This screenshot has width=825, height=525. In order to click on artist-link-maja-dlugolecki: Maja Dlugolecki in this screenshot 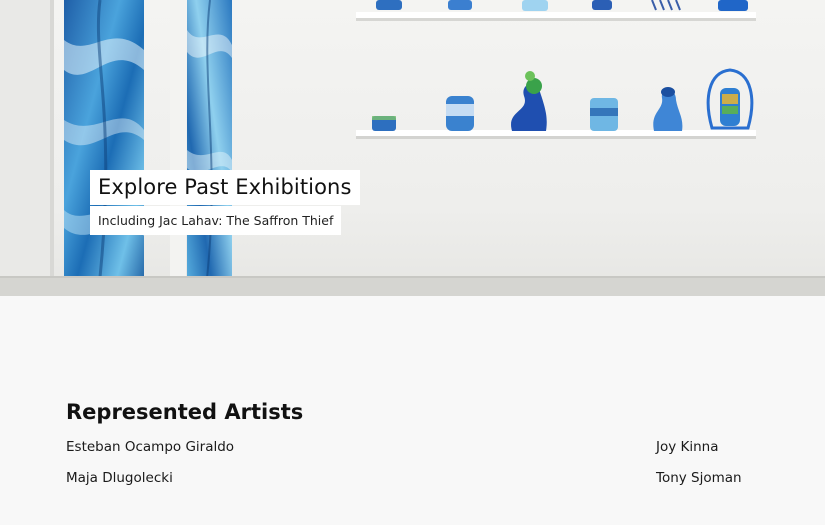, I will do `click(119, 478)`.